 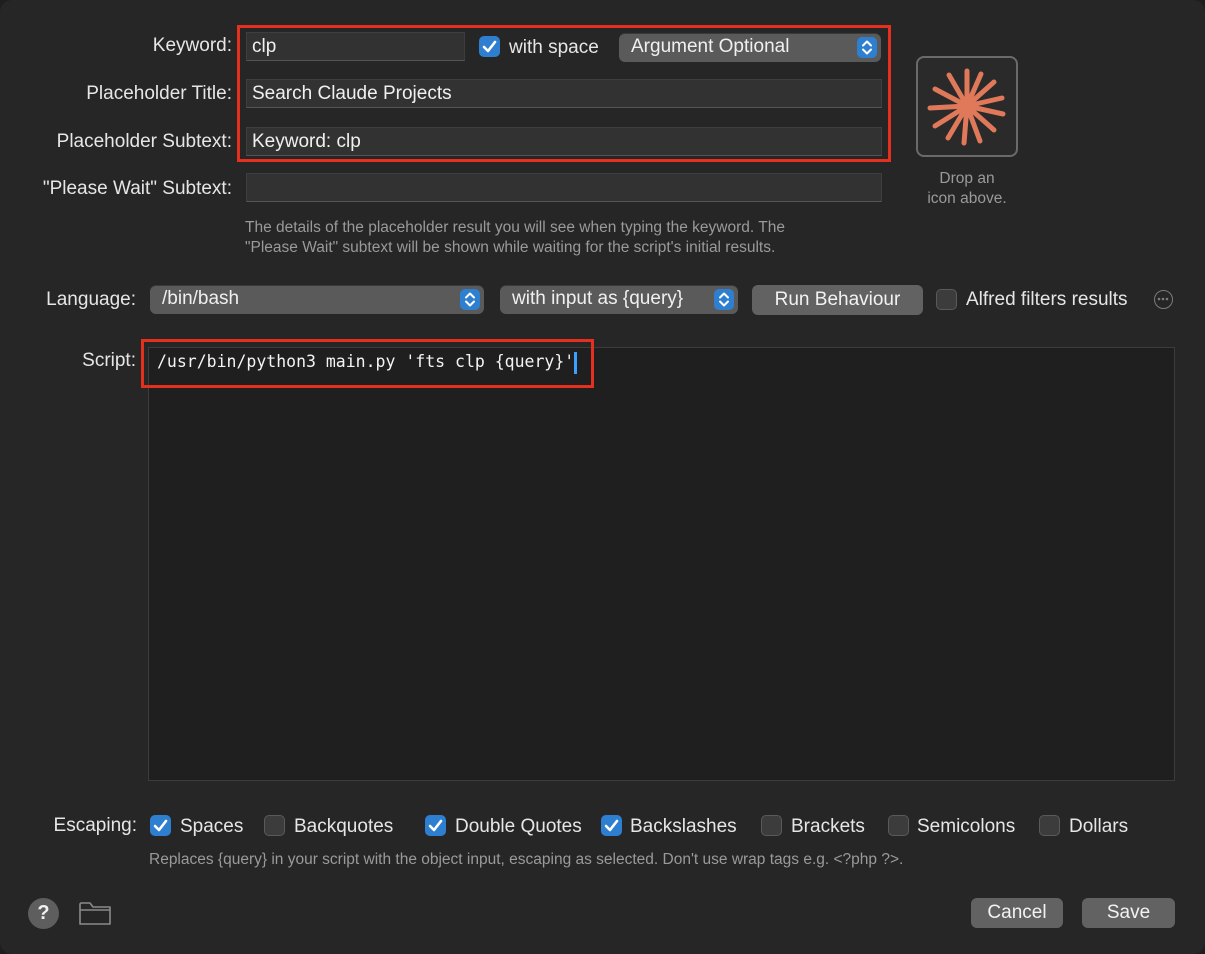 I want to click on folder-icon, so click(x=95, y=913).